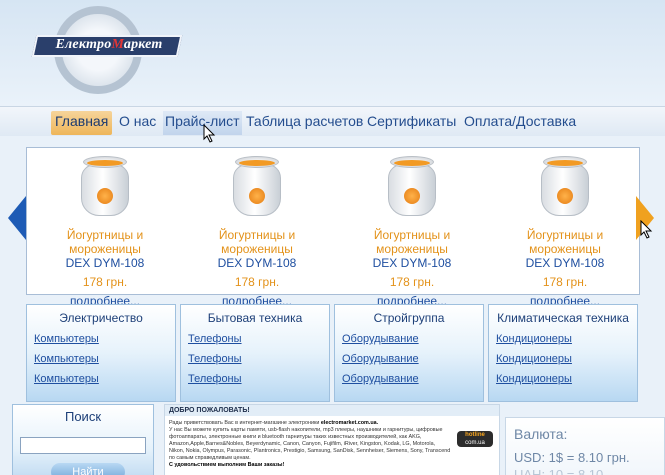 The height and width of the screenshot is (475, 665). Describe the element at coordinates (83, 445) in the screenshot. I see `search-input` at that location.